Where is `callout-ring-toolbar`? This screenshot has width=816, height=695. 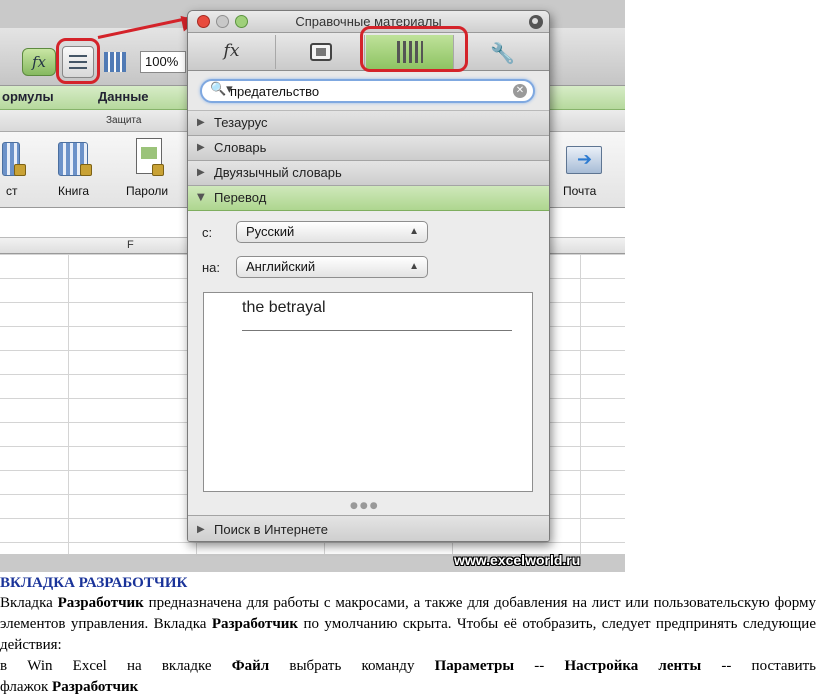 callout-ring-toolbar is located at coordinates (78, 61).